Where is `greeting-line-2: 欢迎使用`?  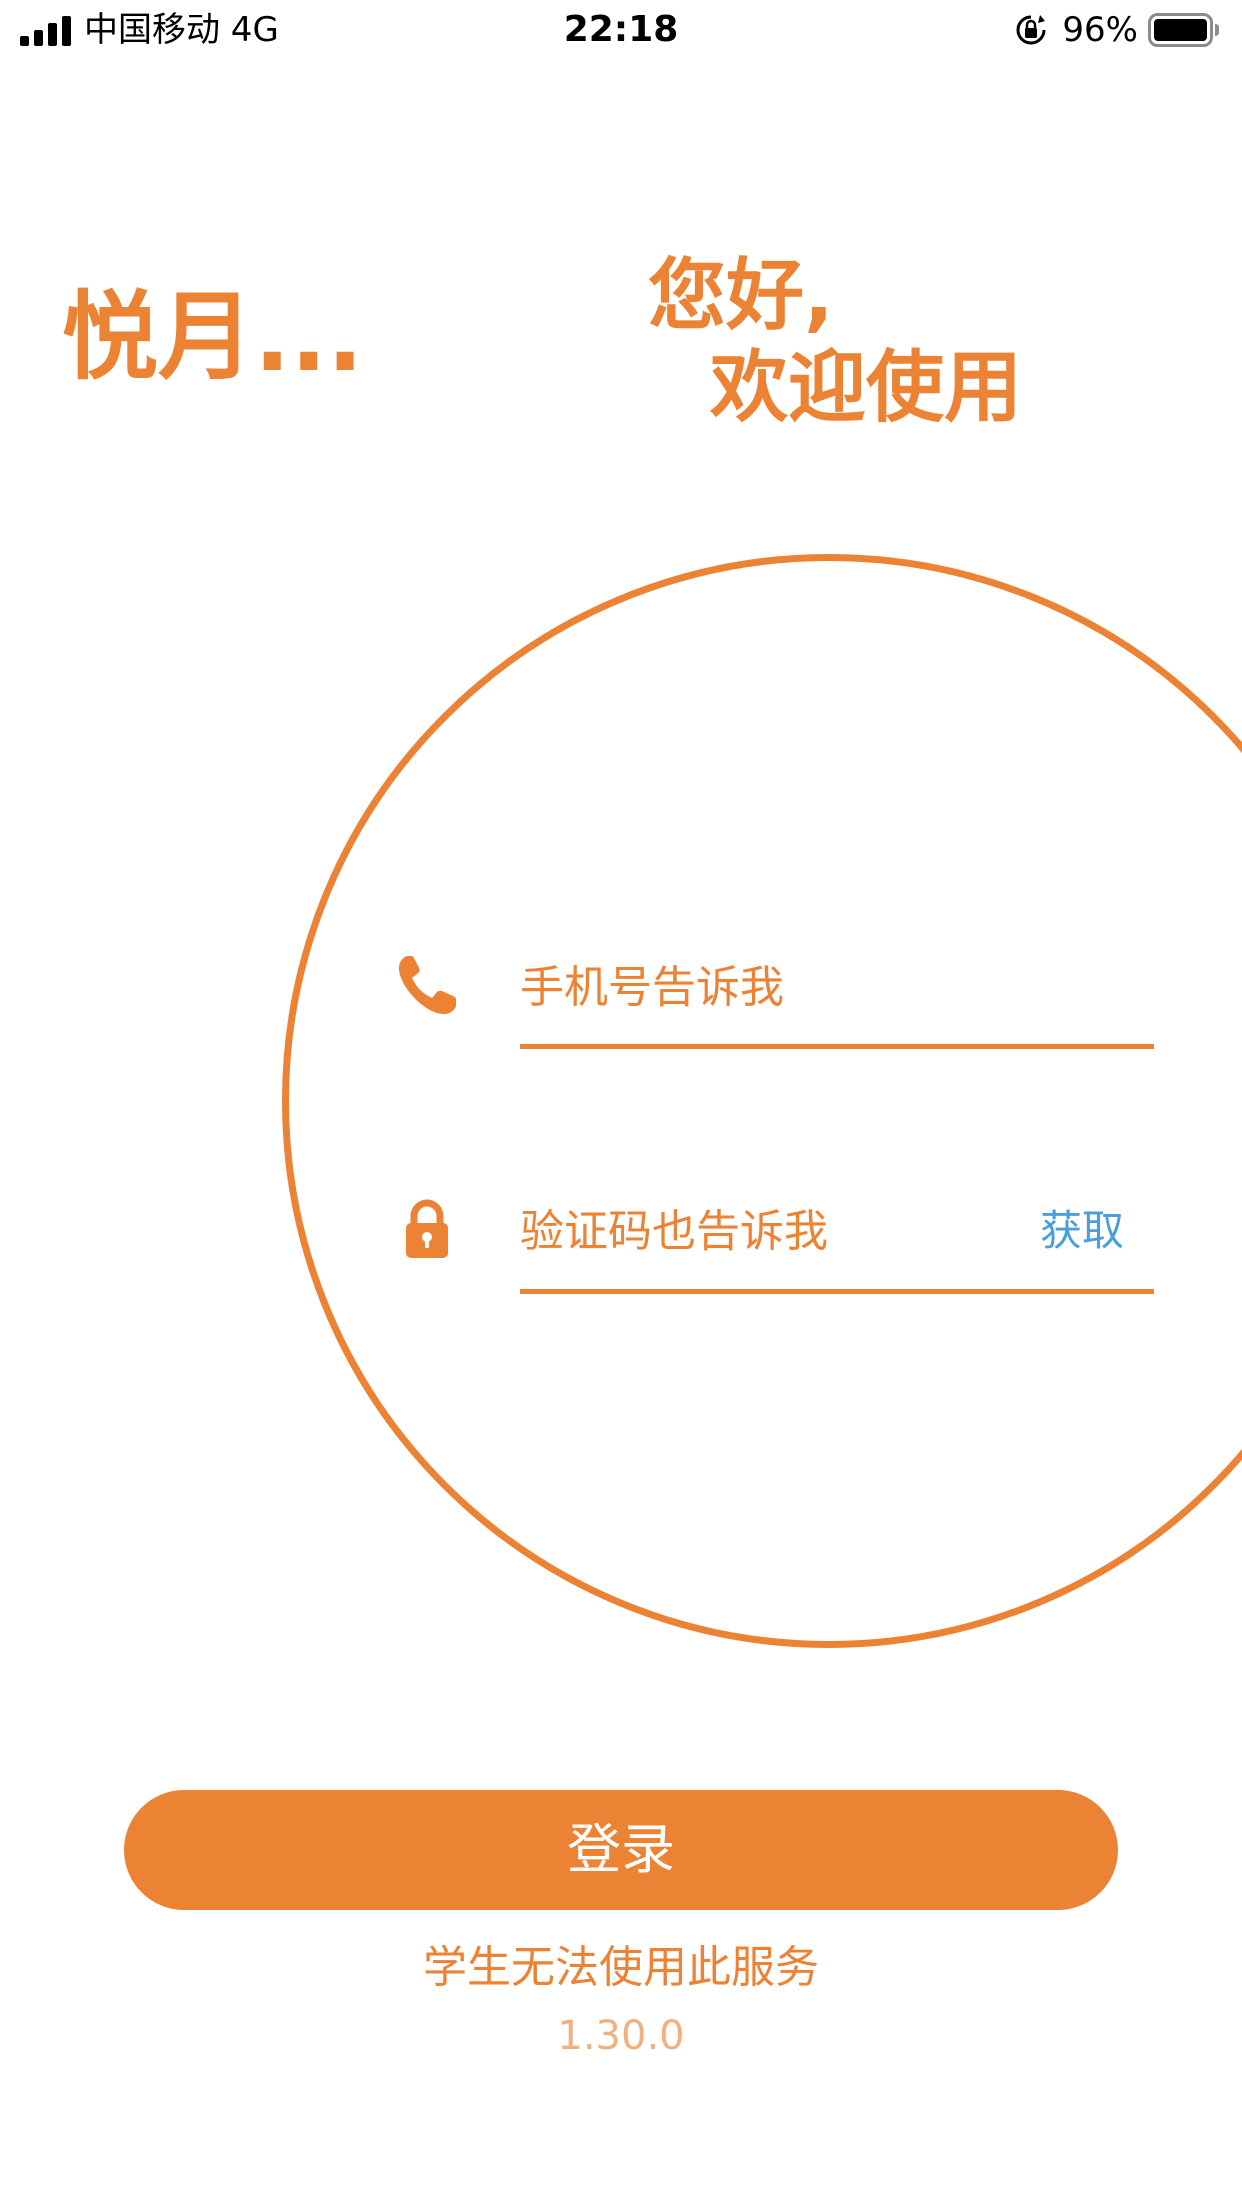 greeting-line-2: 欢迎使用 is located at coordinates (866, 388).